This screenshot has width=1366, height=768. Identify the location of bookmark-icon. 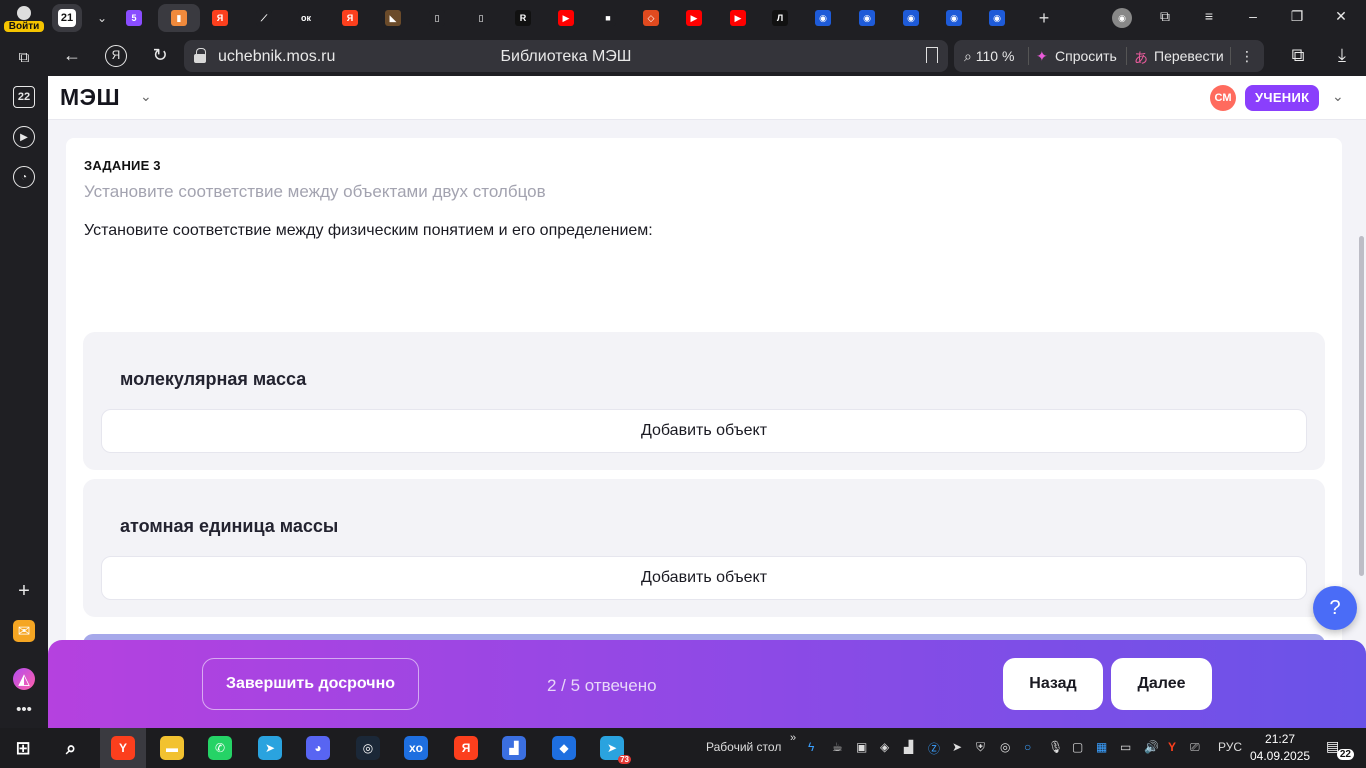
(932, 55).